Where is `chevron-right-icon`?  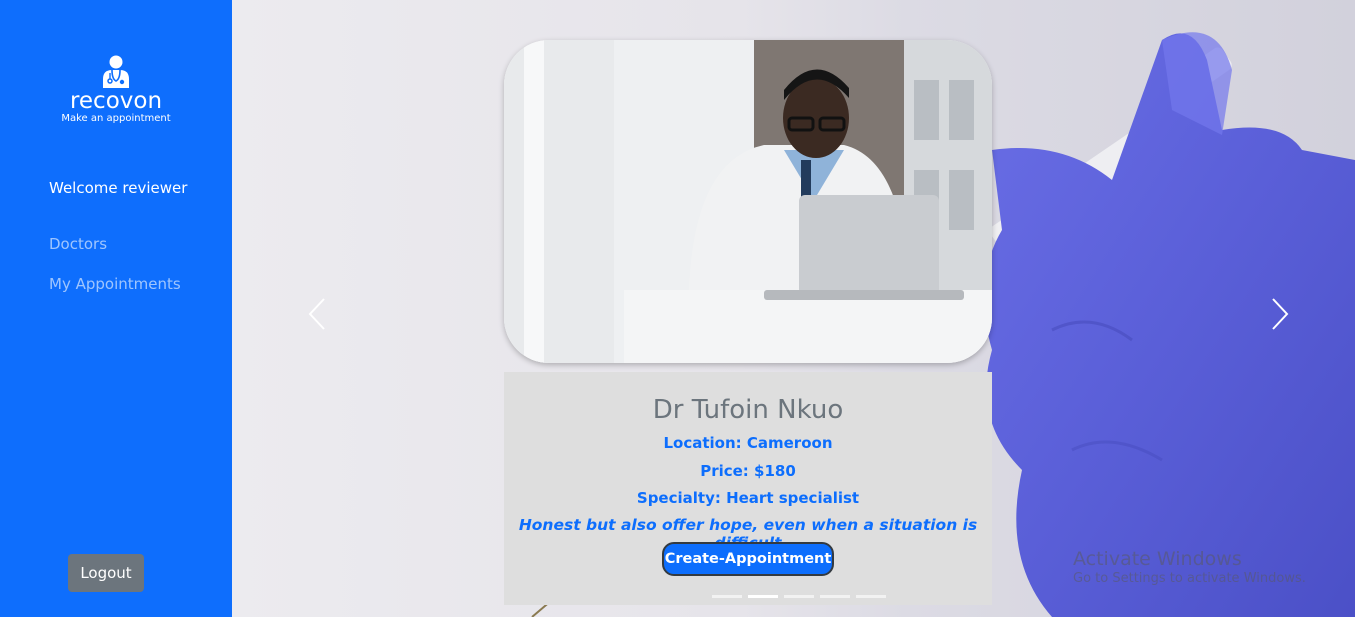
chevron-right-icon is located at coordinates (1280, 314).